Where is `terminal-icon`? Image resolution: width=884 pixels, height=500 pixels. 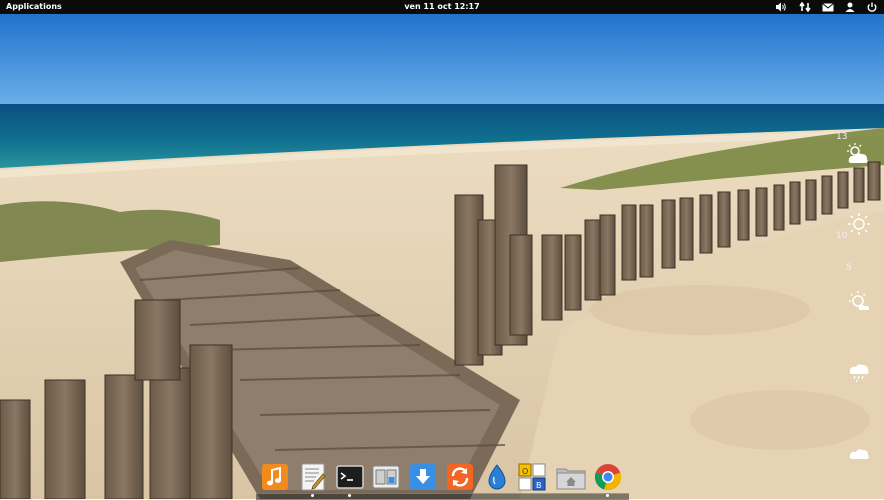
terminal-icon is located at coordinates (350, 477).